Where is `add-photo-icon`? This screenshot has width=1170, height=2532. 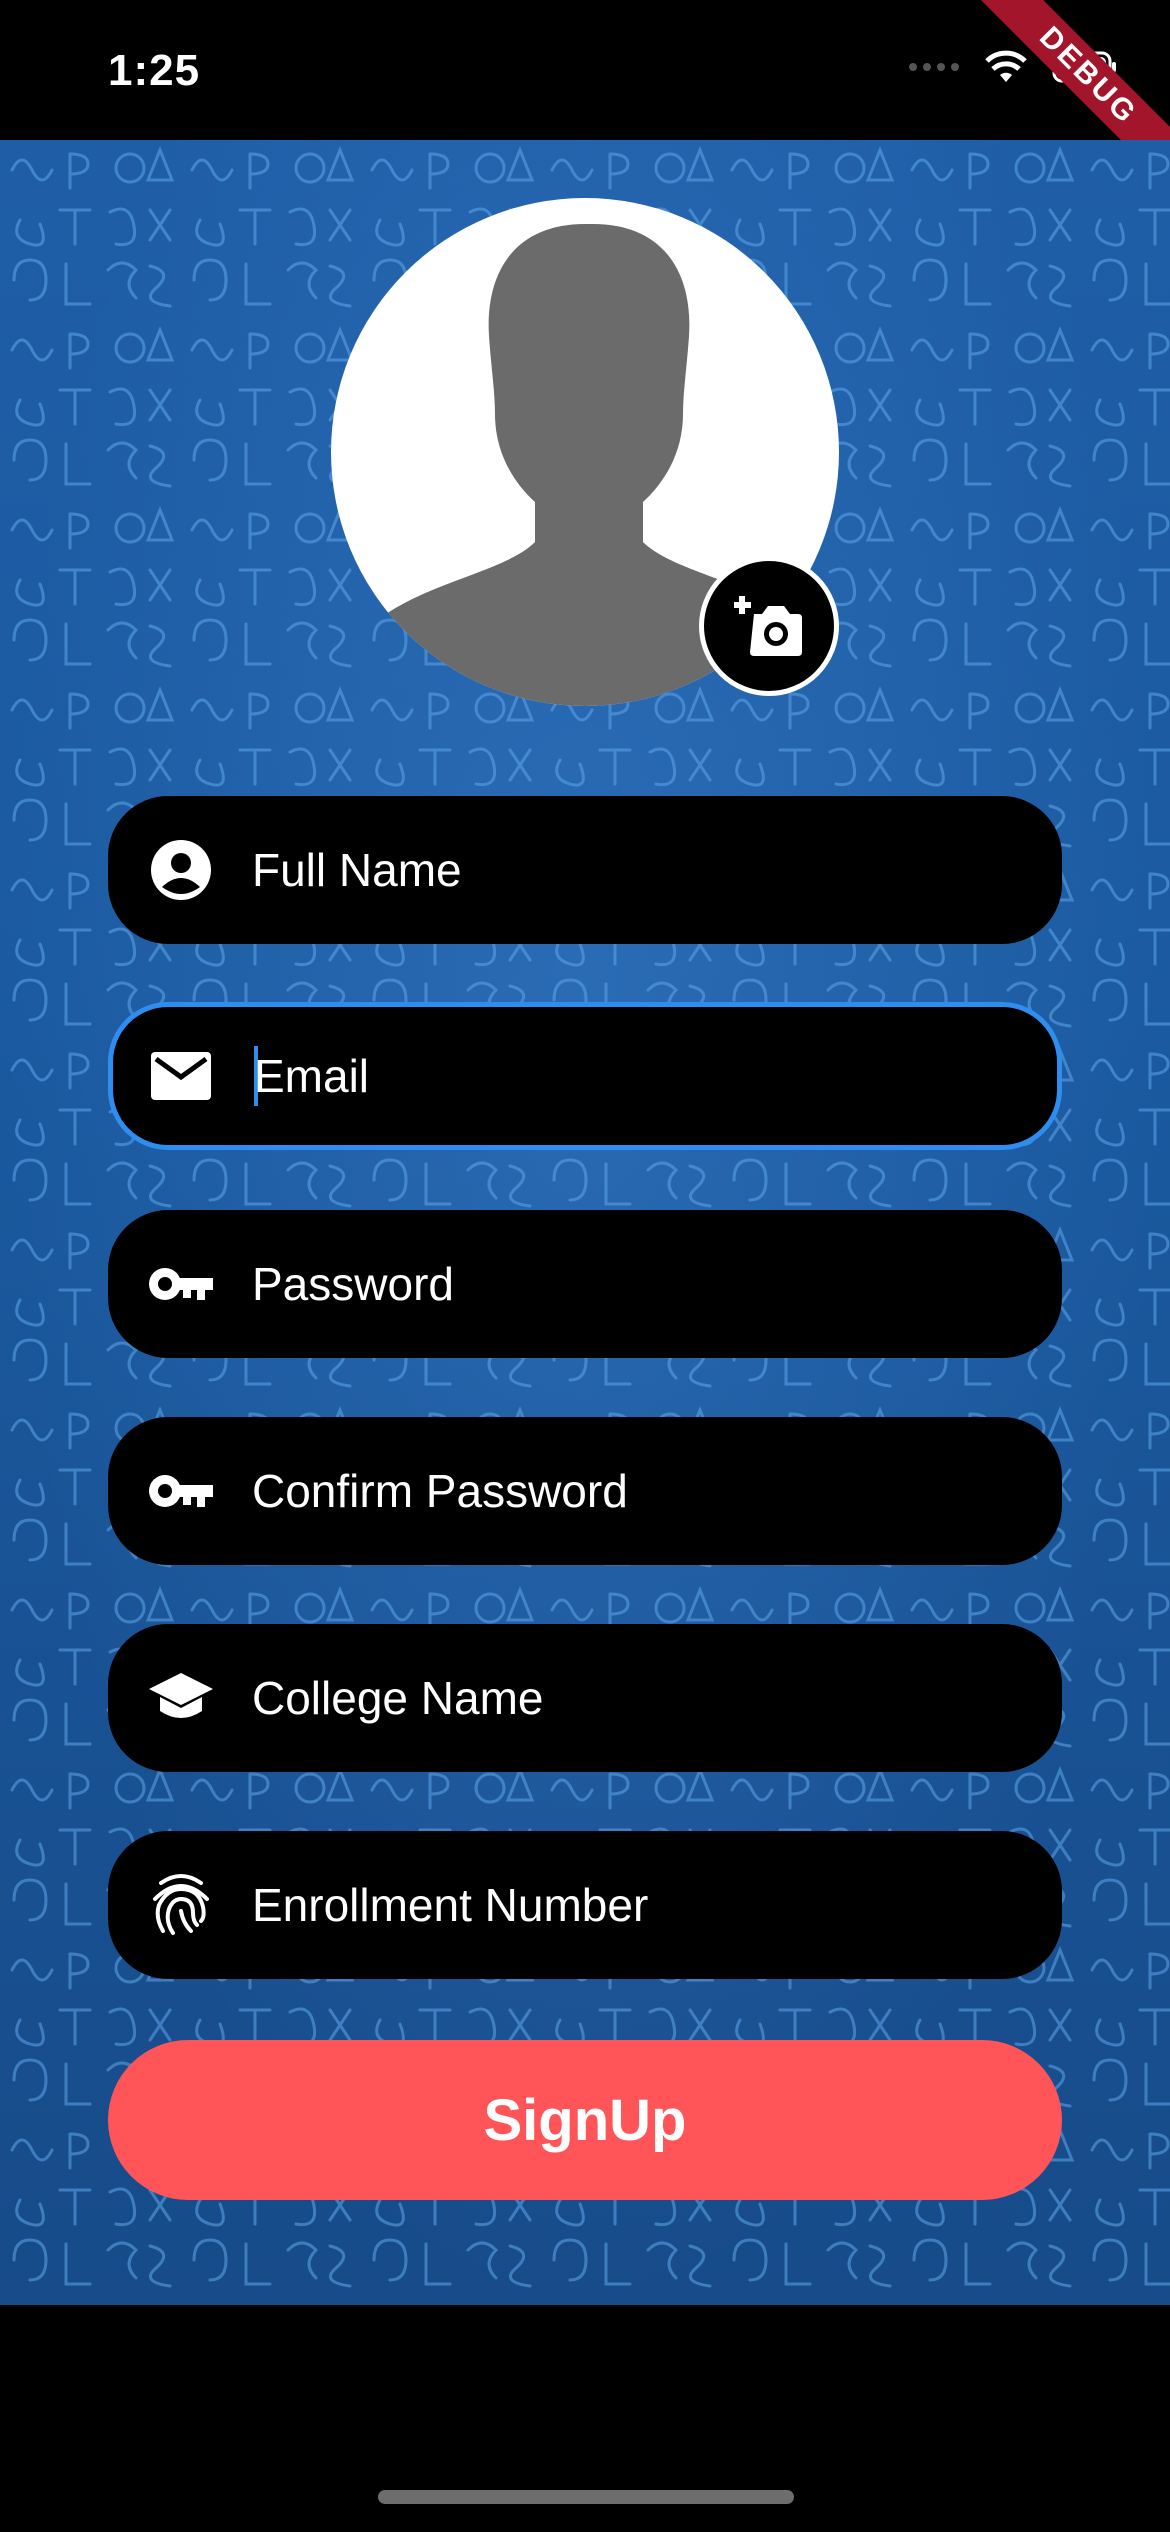 add-photo-icon is located at coordinates (768, 626).